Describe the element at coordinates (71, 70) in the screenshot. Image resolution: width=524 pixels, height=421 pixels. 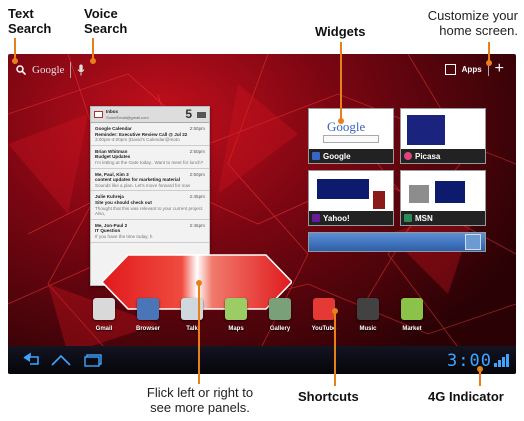
I see `search-divider` at that location.